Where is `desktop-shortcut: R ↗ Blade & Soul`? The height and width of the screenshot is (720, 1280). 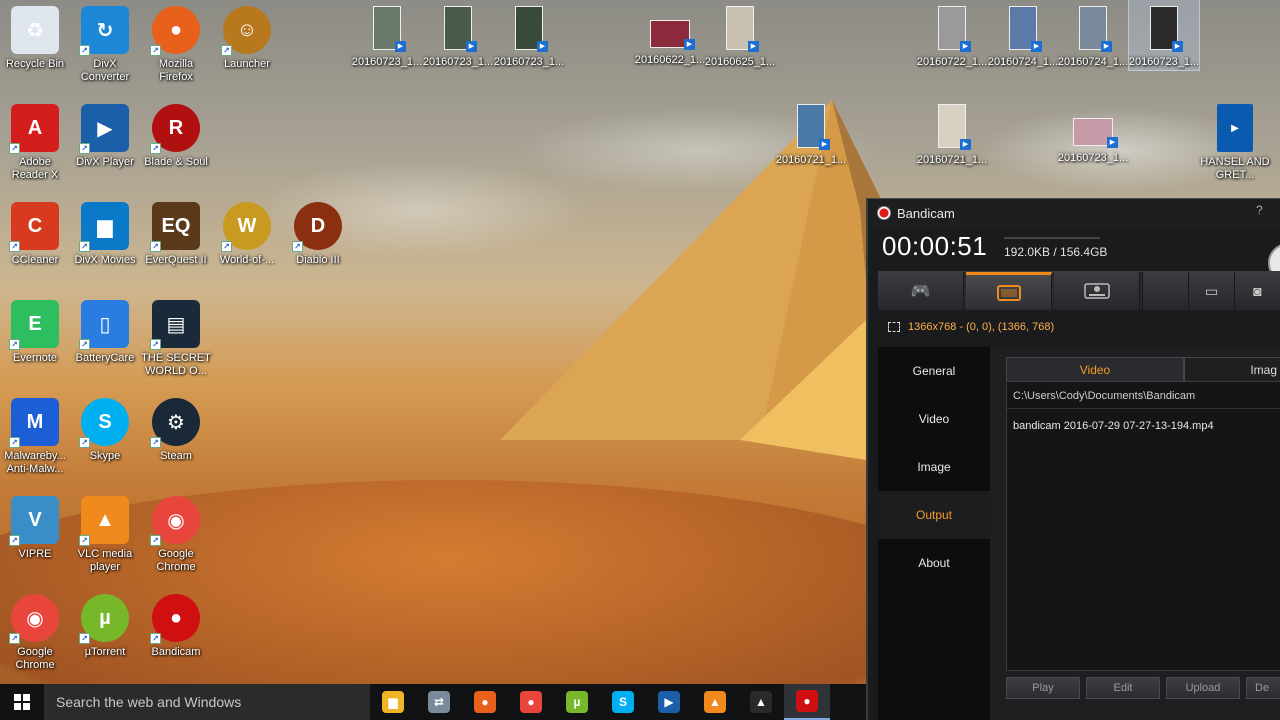 desktop-shortcut: R ↗ Blade & Soul is located at coordinates (176, 143).